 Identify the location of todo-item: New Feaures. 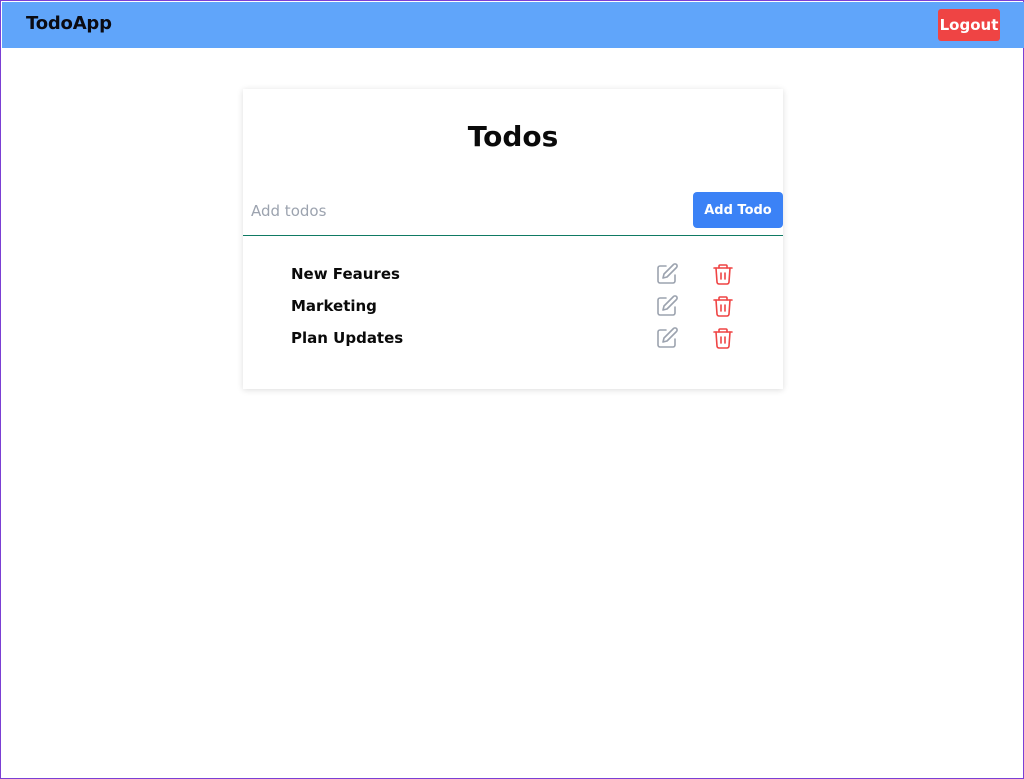
(513, 274).